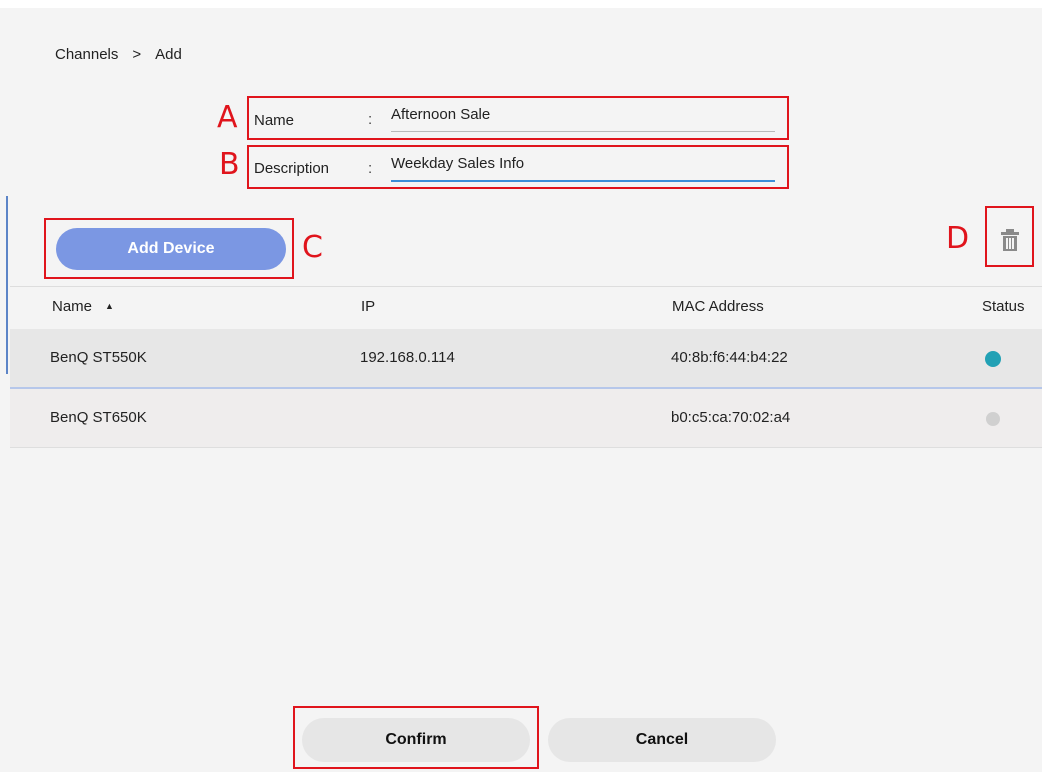 This screenshot has height=772, width=1042. What do you see at coordinates (370, 168) in the screenshot?
I see `description-colon: :` at bounding box center [370, 168].